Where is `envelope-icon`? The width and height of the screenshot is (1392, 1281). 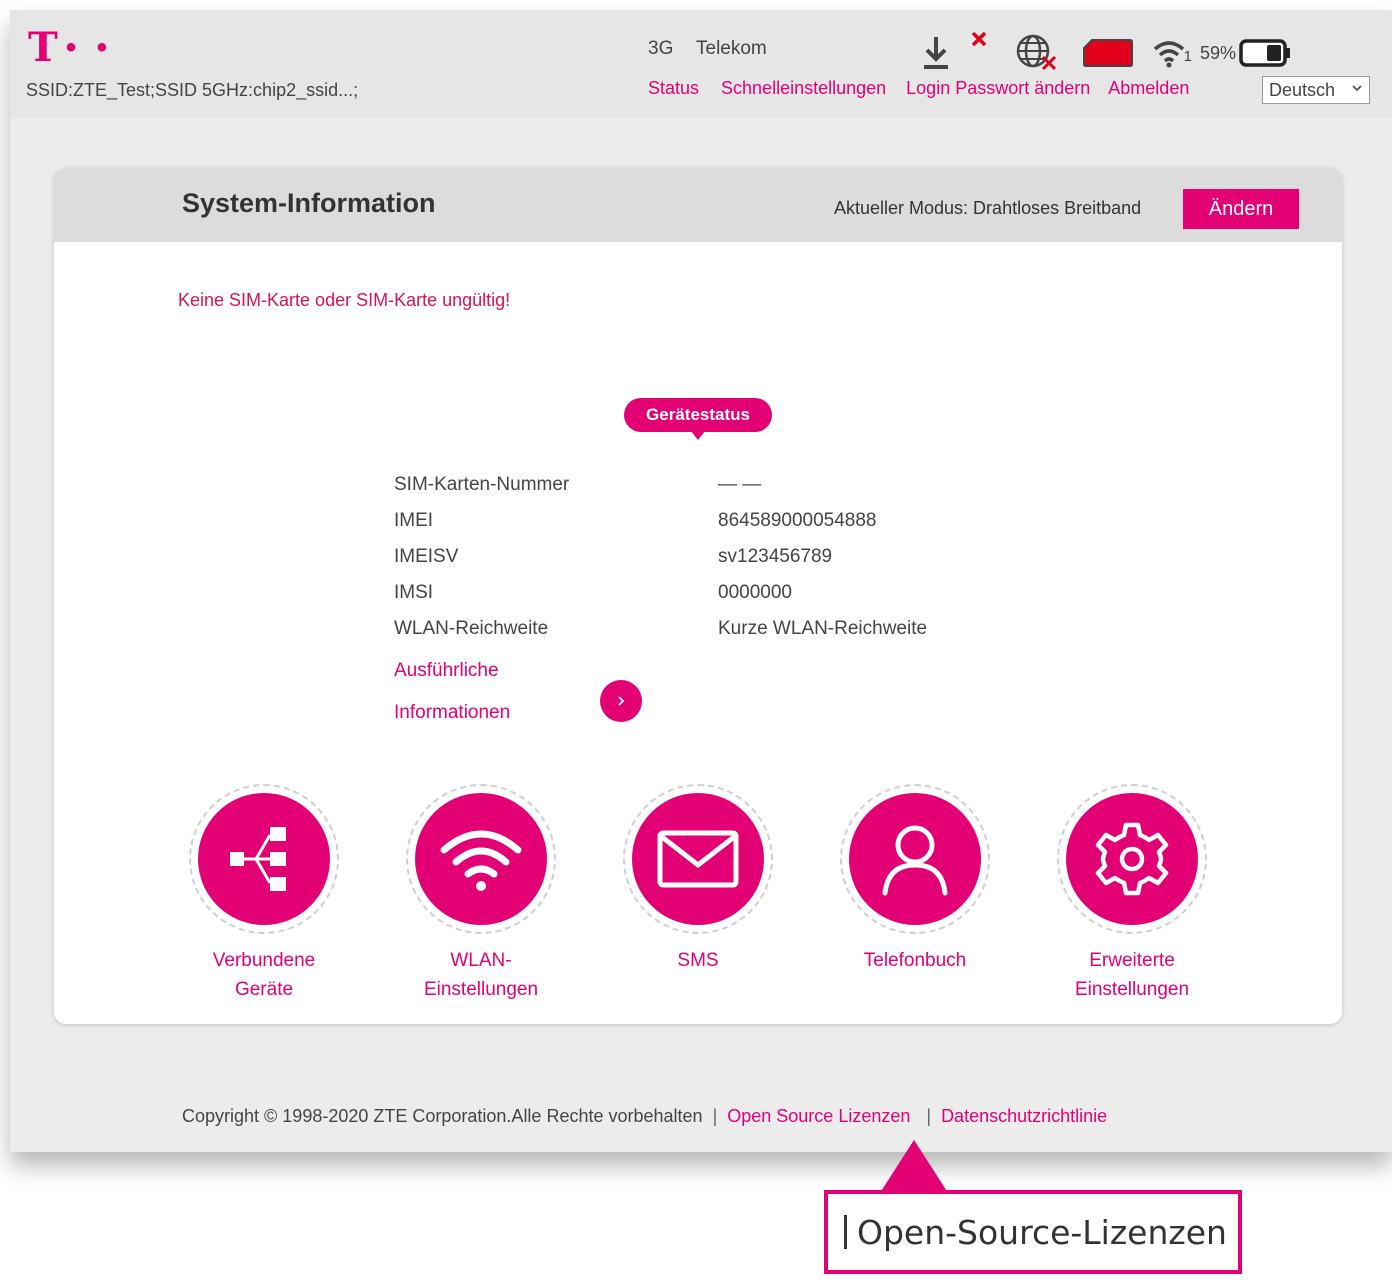
envelope-icon is located at coordinates (698, 859).